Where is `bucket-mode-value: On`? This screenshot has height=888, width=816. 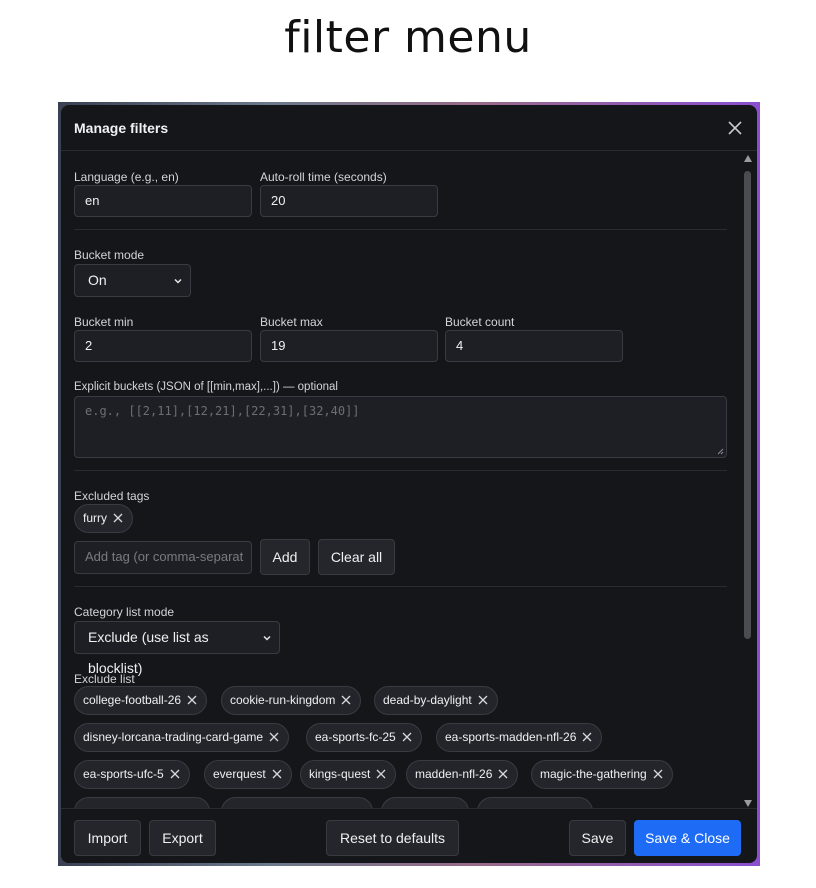
bucket-mode-value: On is located at coordinates (97, 280).